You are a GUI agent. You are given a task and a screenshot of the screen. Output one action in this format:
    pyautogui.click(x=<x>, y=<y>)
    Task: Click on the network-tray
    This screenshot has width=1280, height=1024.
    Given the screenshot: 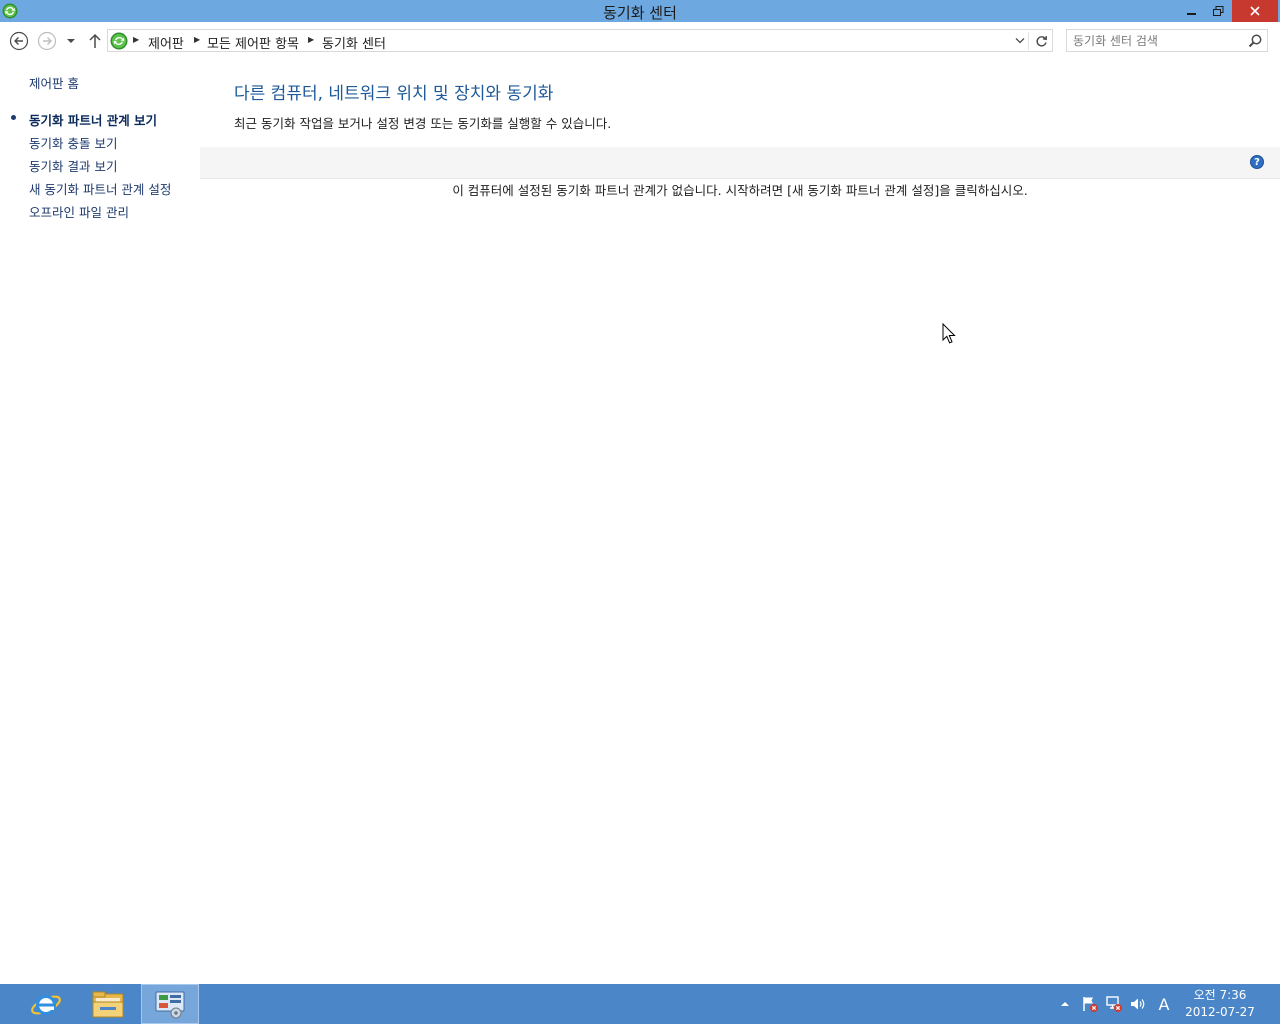 What is the action you would take?
    pyautogui.click(x=1114, y=1004)
    